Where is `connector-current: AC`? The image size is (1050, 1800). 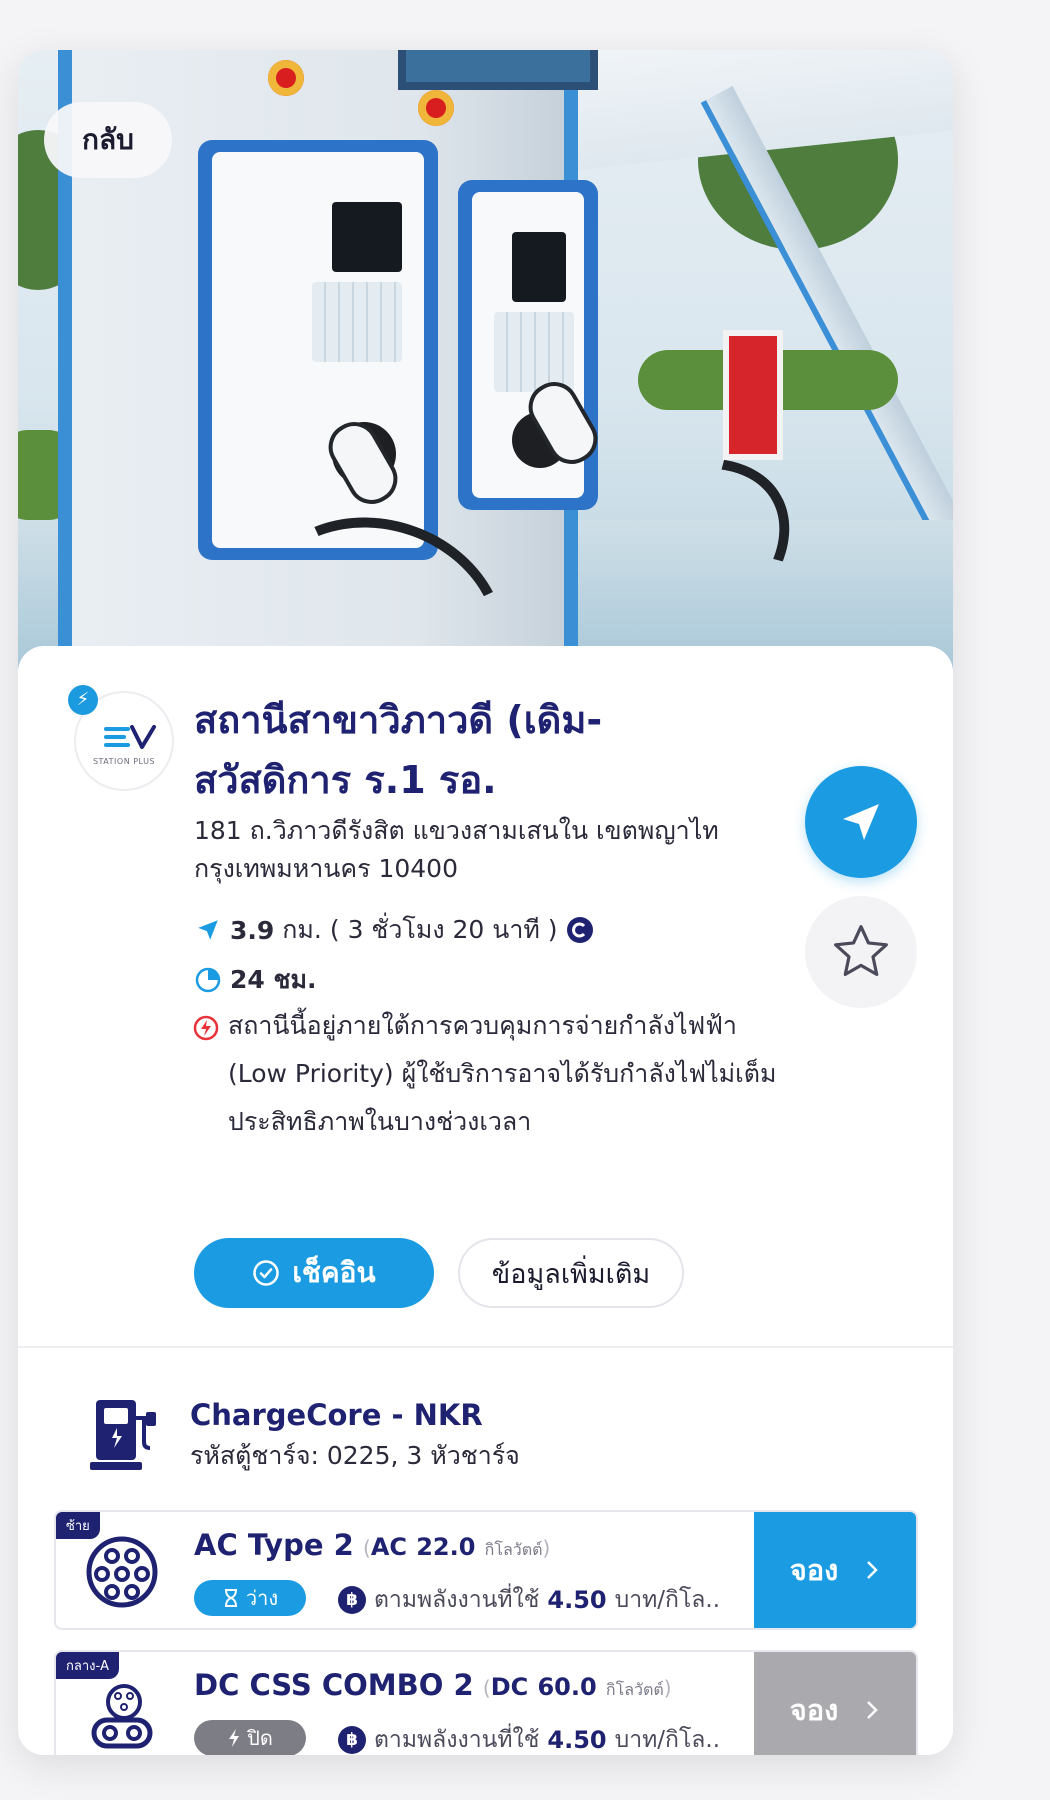 connector-current: AC is located at coordinates (388, 1547).